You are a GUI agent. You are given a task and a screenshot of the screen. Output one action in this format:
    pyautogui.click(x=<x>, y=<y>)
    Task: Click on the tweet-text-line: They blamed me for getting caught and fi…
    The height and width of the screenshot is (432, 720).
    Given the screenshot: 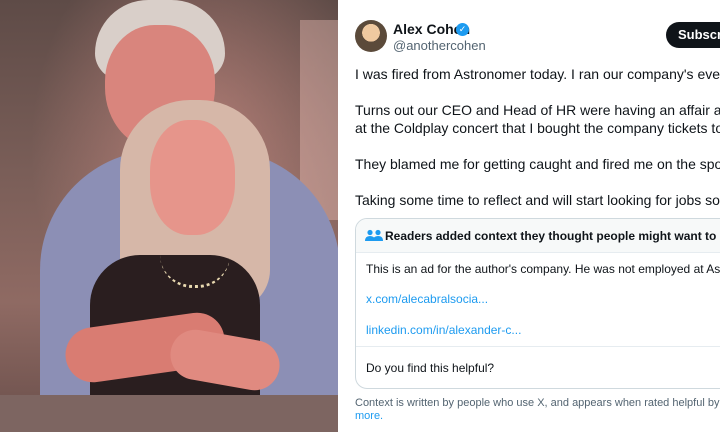 What is the action you would take?
    pyautogui.click(x=537, y=164)
    